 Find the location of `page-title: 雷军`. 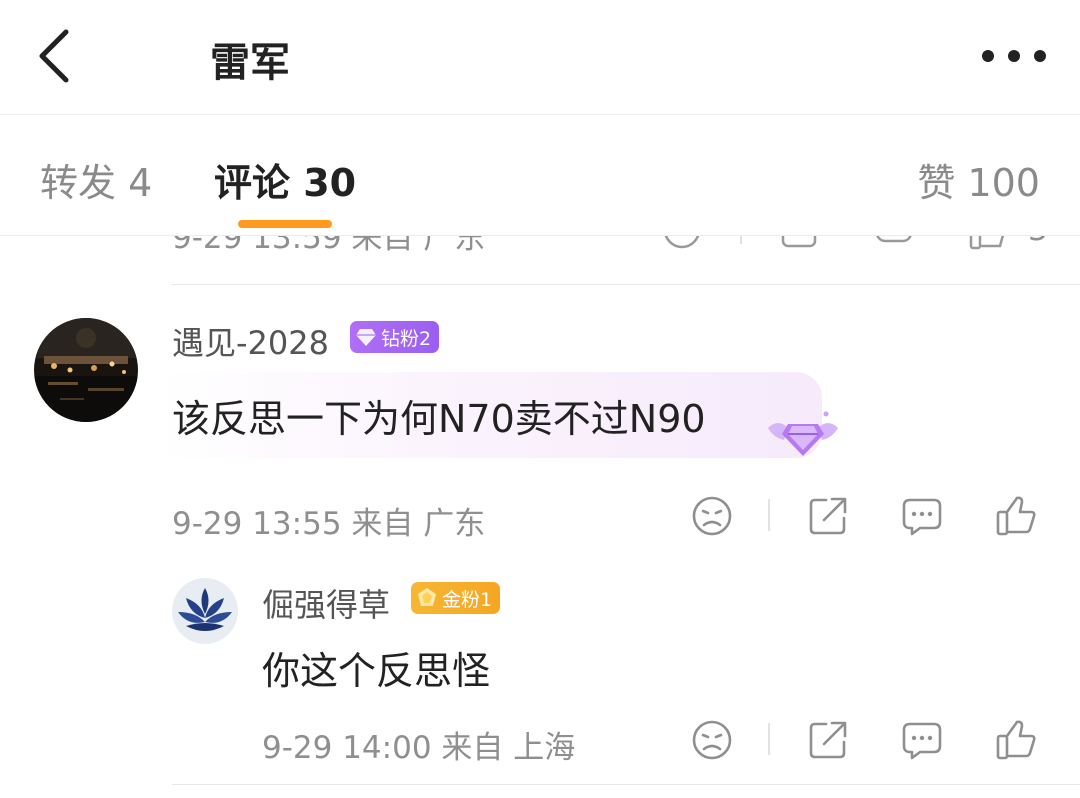

page-title: 雷军 is located at coordinates (250, 63).